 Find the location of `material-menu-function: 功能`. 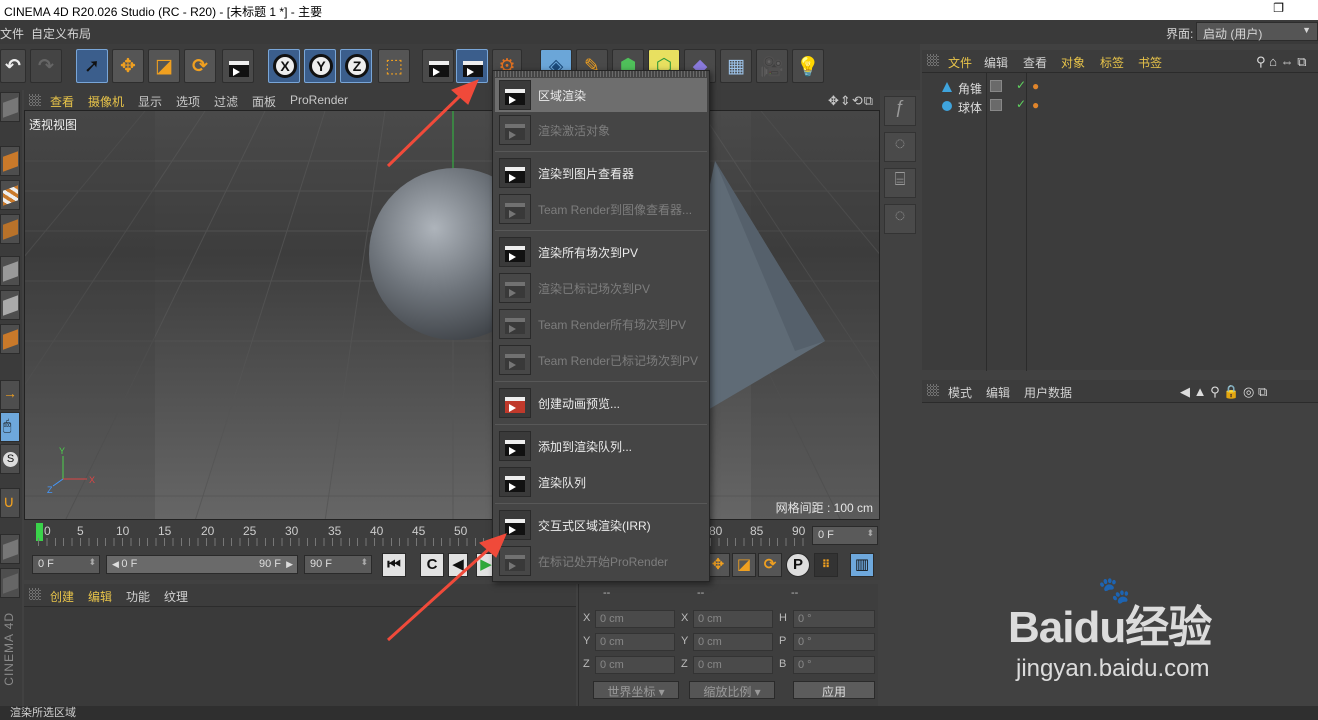

material-menu-function: 功能 is located at coordinates (138, 596).